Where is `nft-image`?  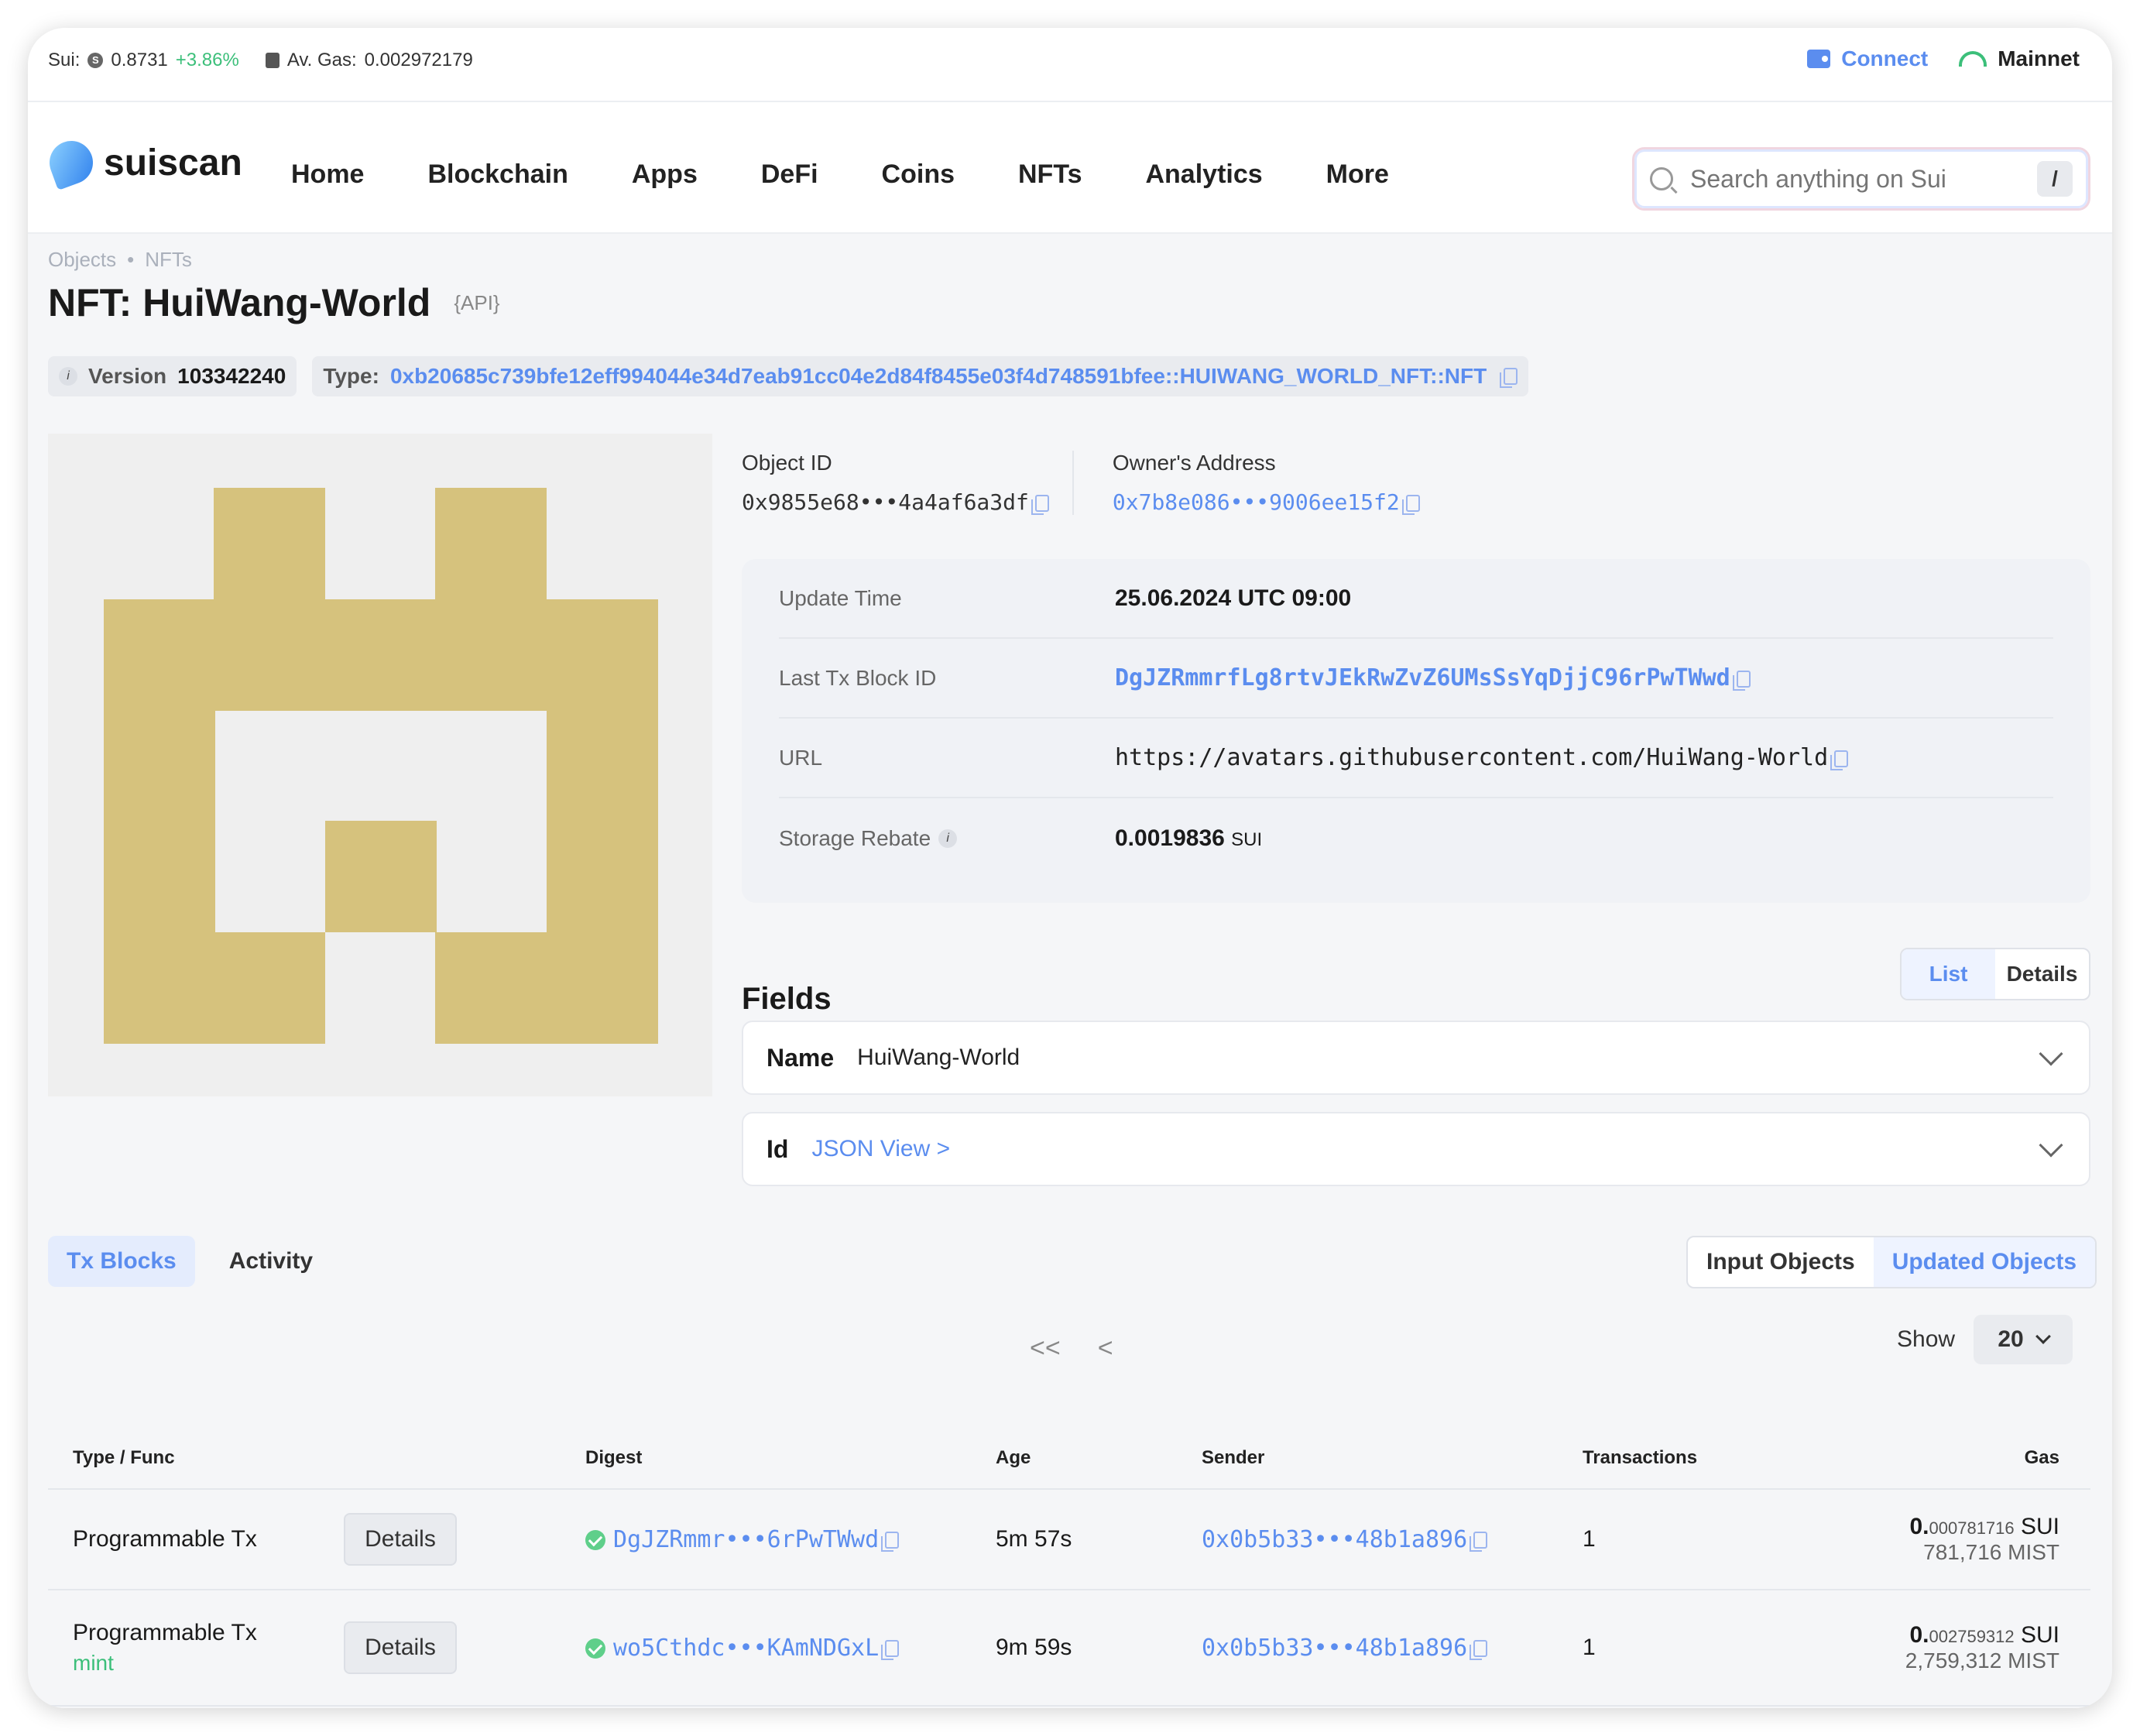 nft-image is located at coordinates (380, 765).